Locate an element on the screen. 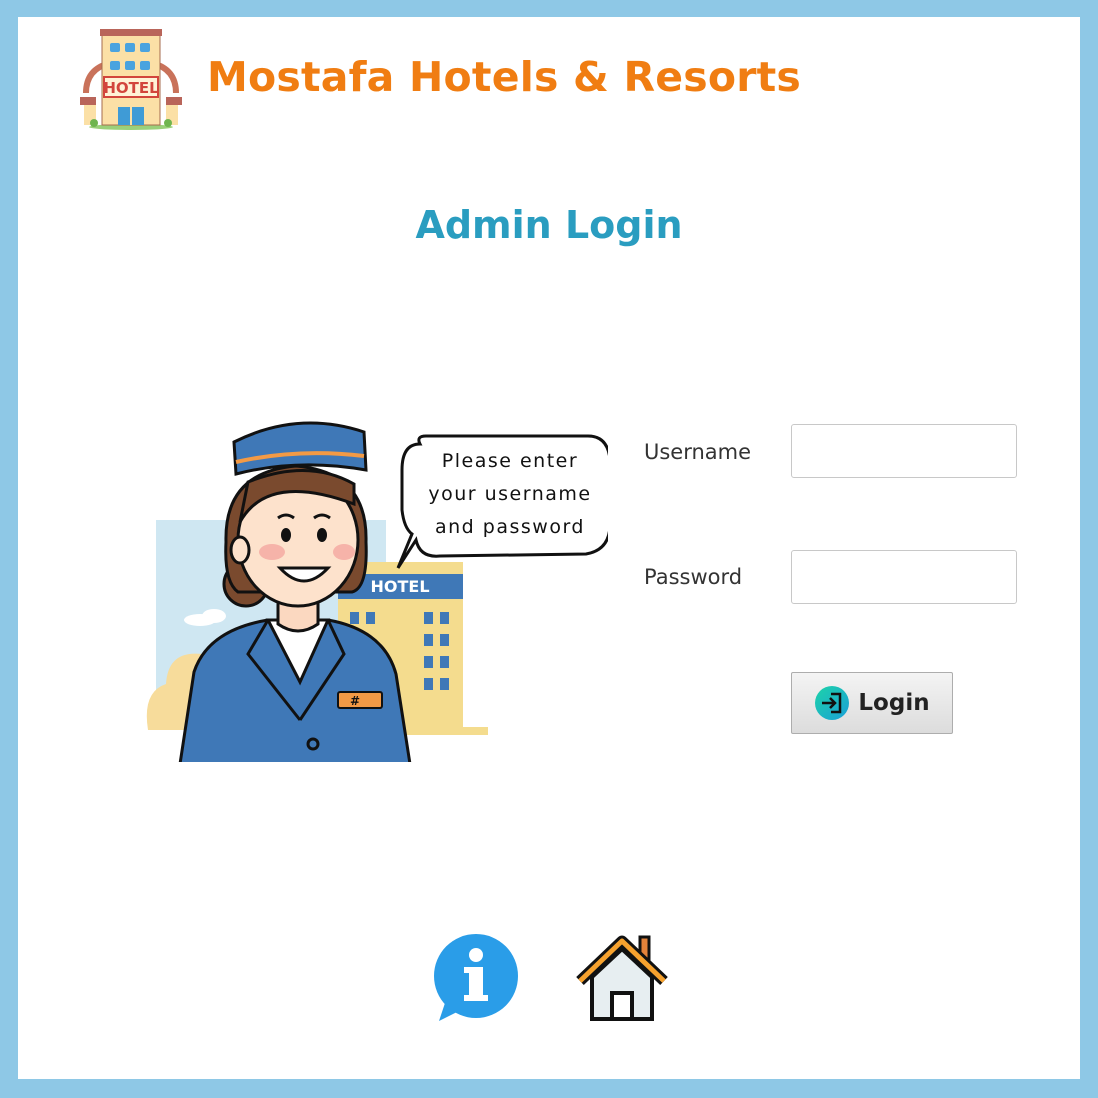 The width and height of the screenshot is (1098, 1098). name-badge-text: # is located at coordinates (355, 701).